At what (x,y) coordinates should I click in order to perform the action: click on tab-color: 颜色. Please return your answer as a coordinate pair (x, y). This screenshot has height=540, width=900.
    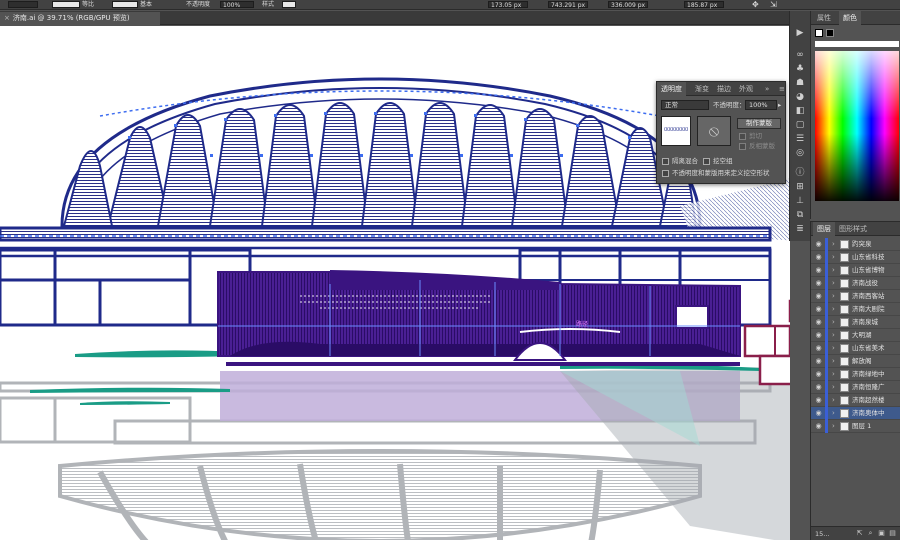
    Looking at the image, I should click on (850, 18).